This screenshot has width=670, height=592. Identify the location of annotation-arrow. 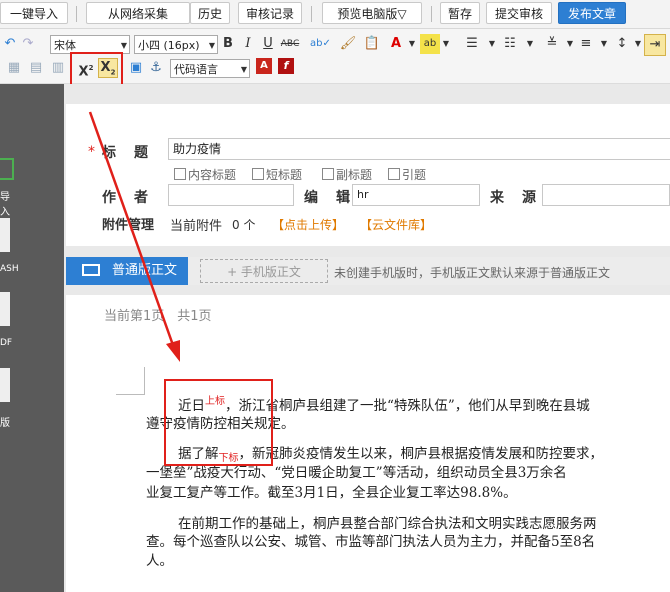
(134, 236).